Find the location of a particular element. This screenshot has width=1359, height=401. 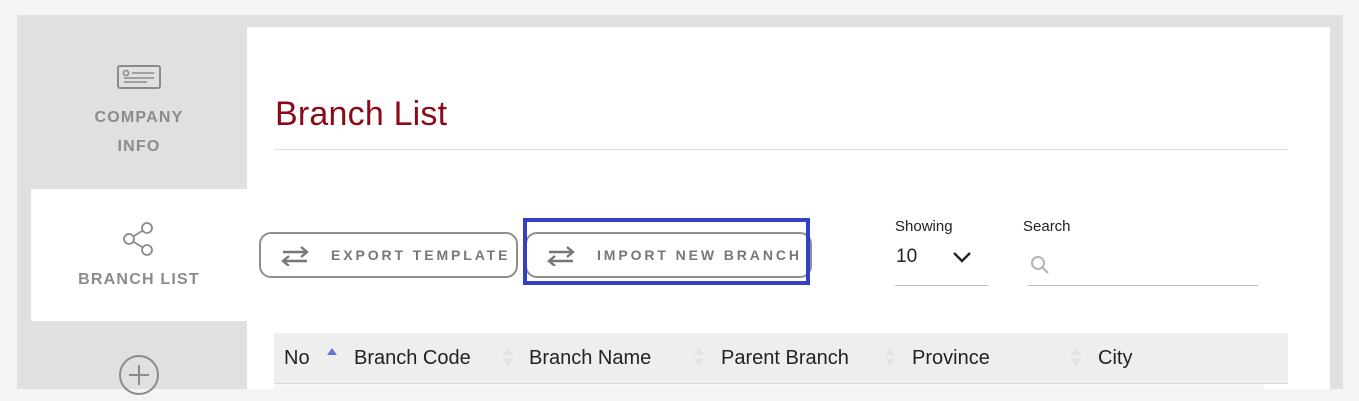

column-label: Branch Code is located at coordinates (412, 358).